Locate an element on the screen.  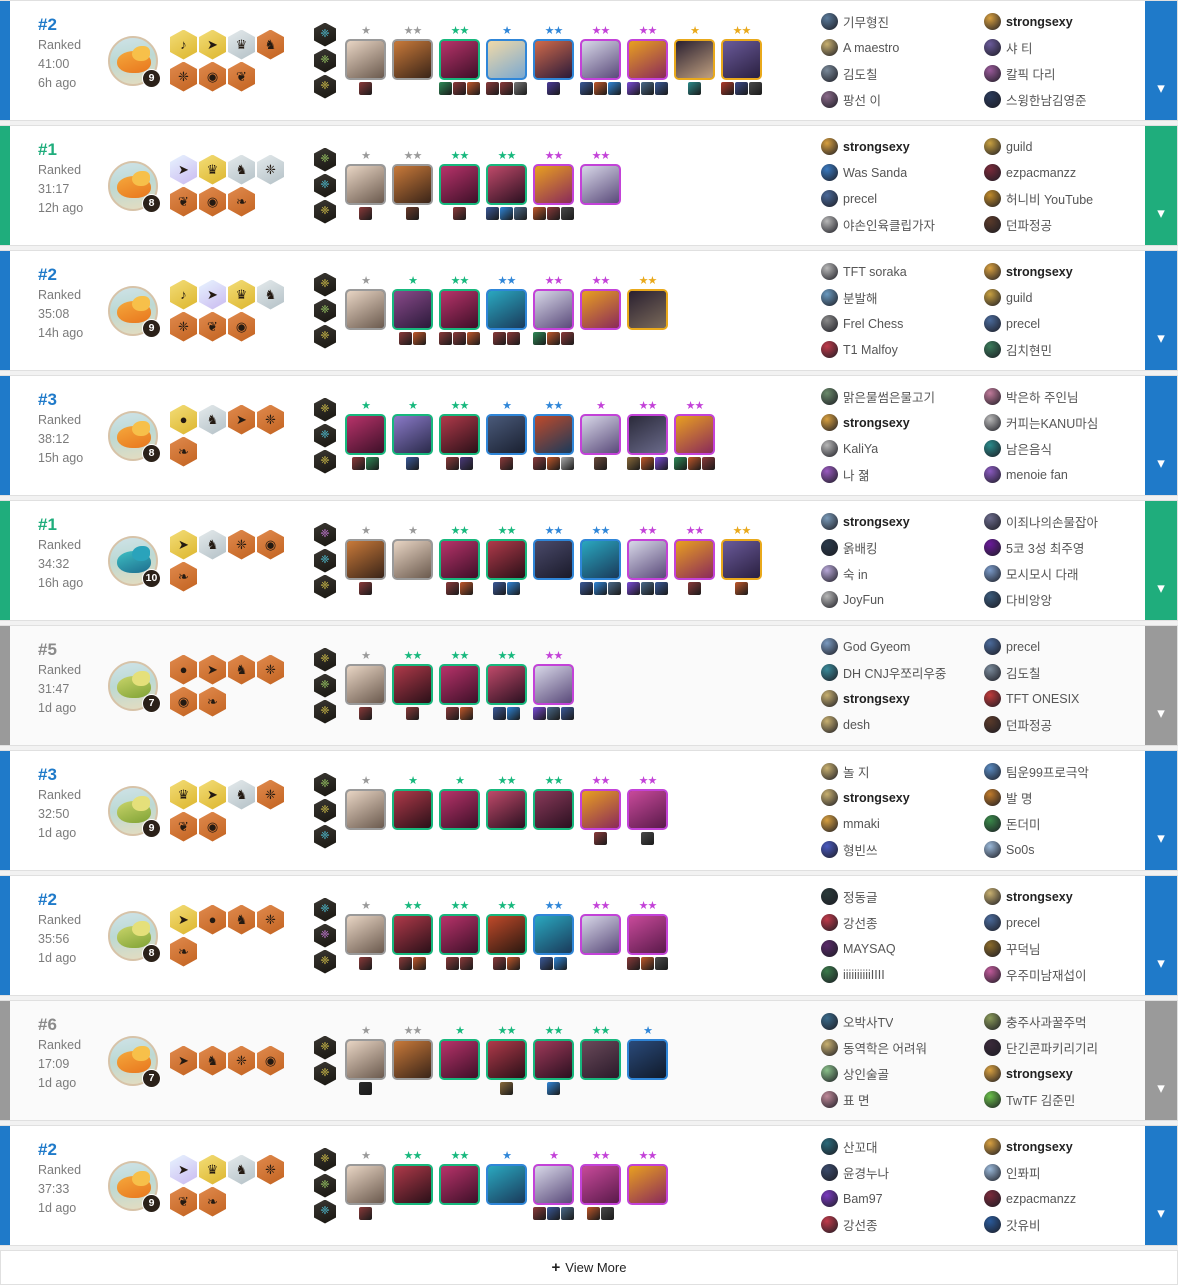
player-row: 분발해 is located at coordinates (898, 297).